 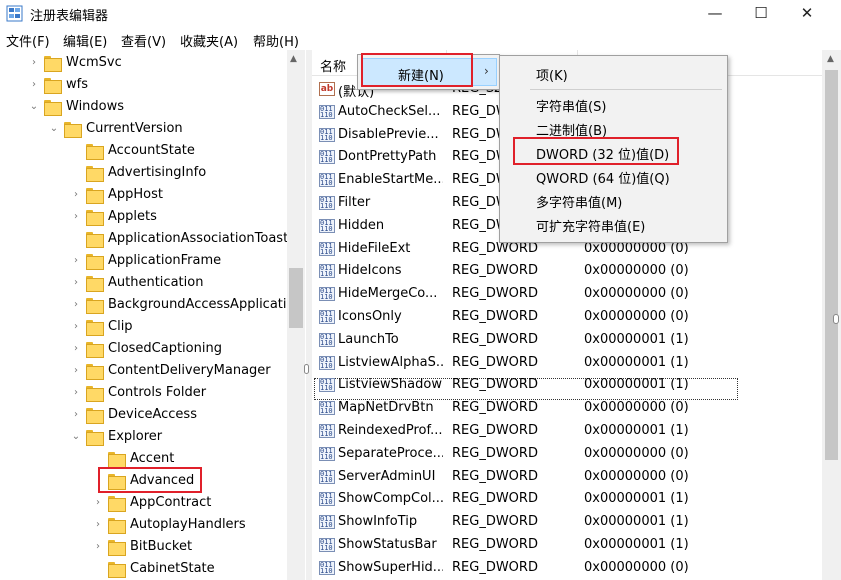 I want to click on value-name: ServerAdminUI, so click(x=387, y=476).